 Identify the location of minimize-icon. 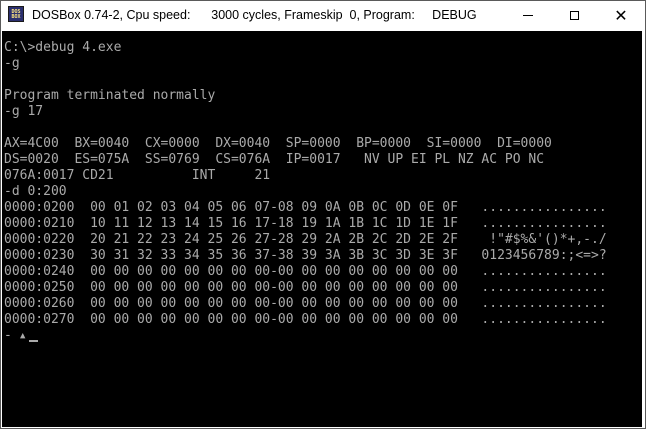
(528, 15).